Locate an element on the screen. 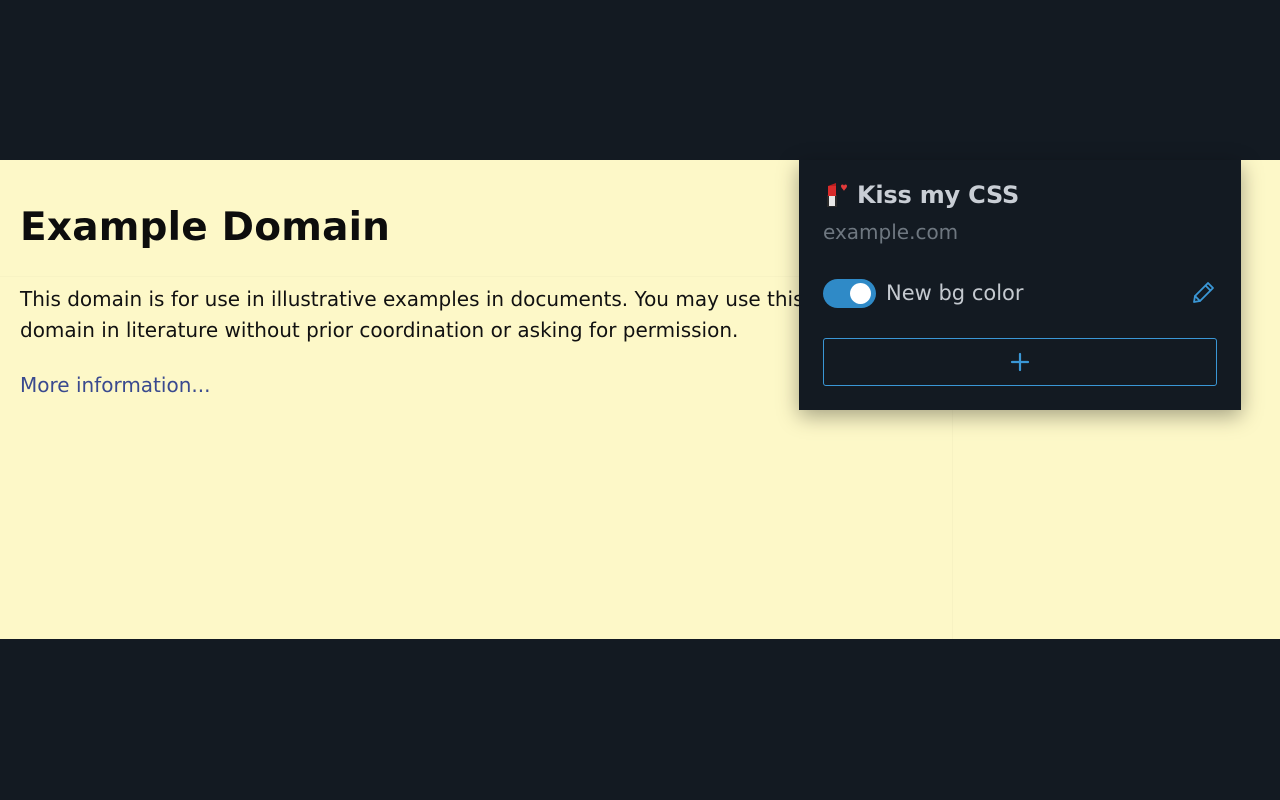 The height and width of the screenshot is (800, 1280). toggle-knob is located at coordinates (860, 293).